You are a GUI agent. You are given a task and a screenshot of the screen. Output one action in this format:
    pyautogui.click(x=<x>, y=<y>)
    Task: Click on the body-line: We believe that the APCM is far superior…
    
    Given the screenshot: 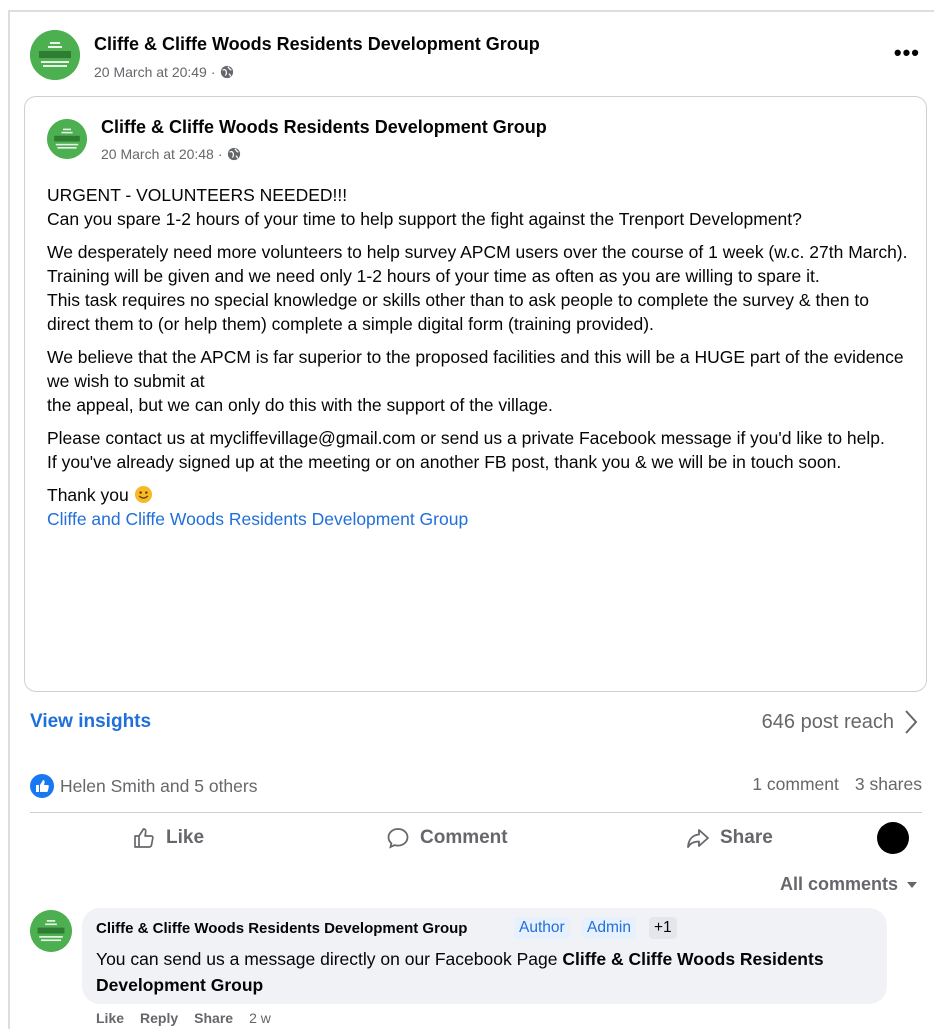 What is the action you would take?
    pyautogui.click(x=475, y=369)
    